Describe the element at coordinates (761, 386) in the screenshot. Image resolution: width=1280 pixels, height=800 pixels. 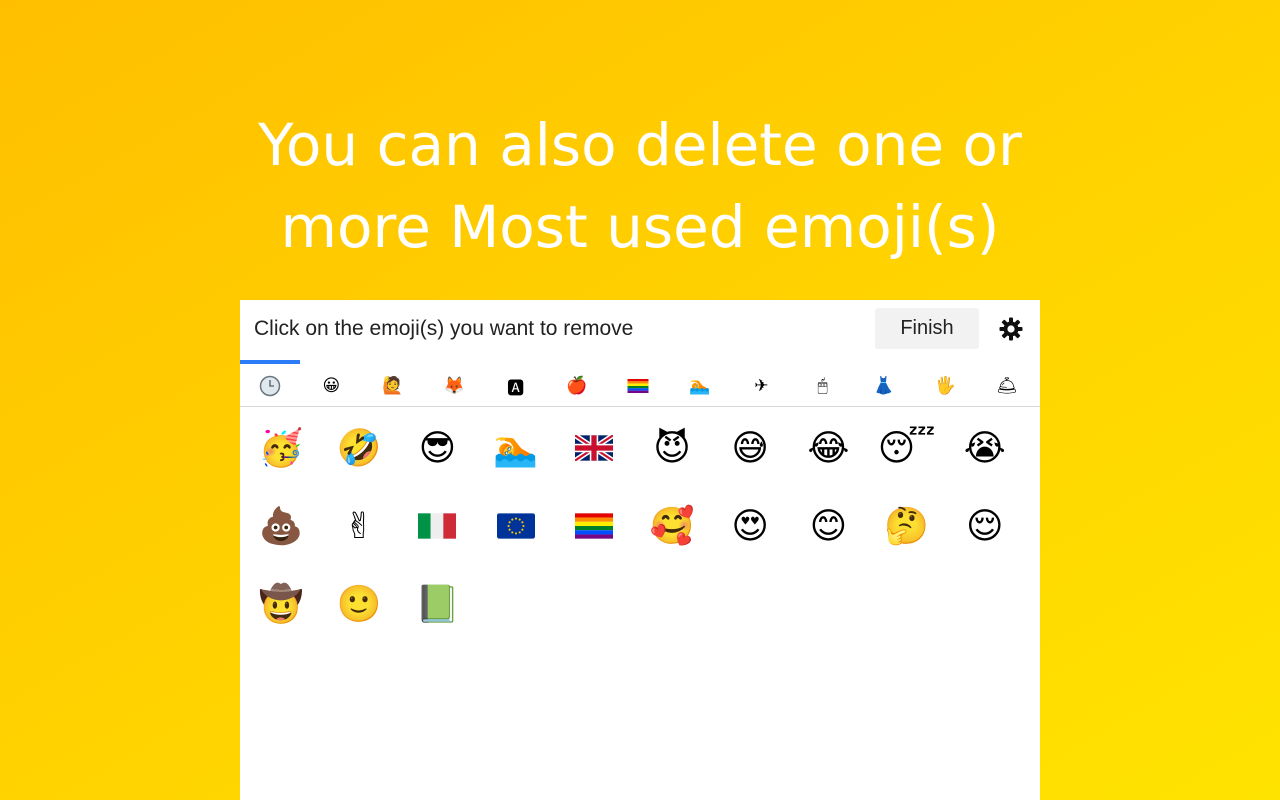
I see `airplane-icon: ✈` at that location.